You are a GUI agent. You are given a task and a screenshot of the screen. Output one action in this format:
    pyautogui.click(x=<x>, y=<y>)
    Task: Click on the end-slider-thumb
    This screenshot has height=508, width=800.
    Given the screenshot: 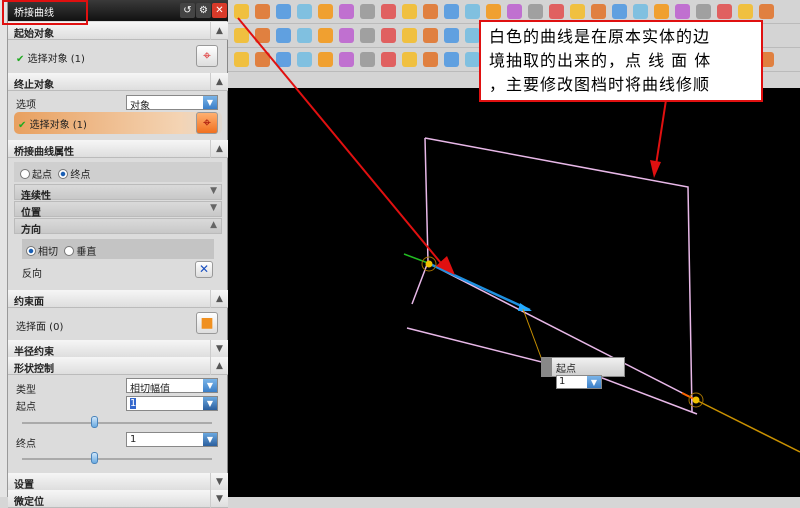 What is the action you would take?
    pyautogui.click(x=95, y=458)
    